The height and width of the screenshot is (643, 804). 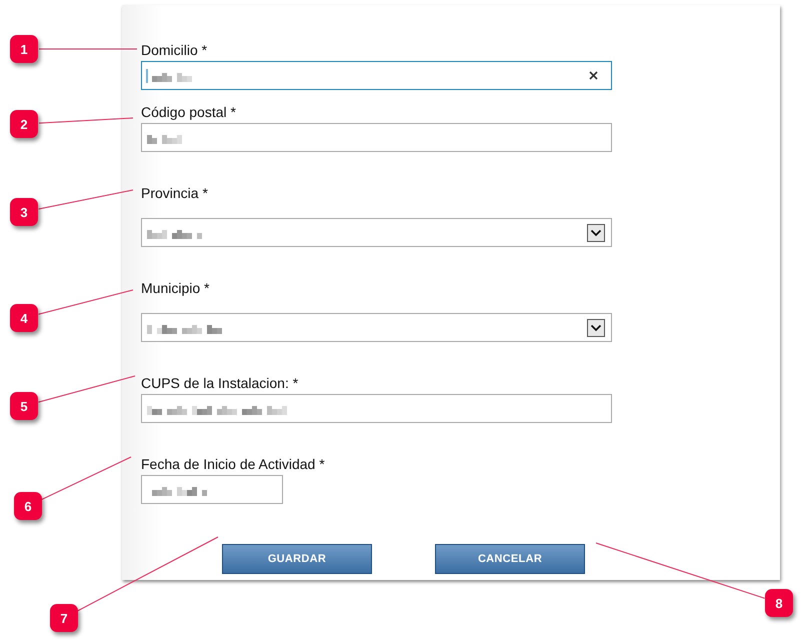 I want to click on field-label: Municipio *, so click(x=175, y=288).